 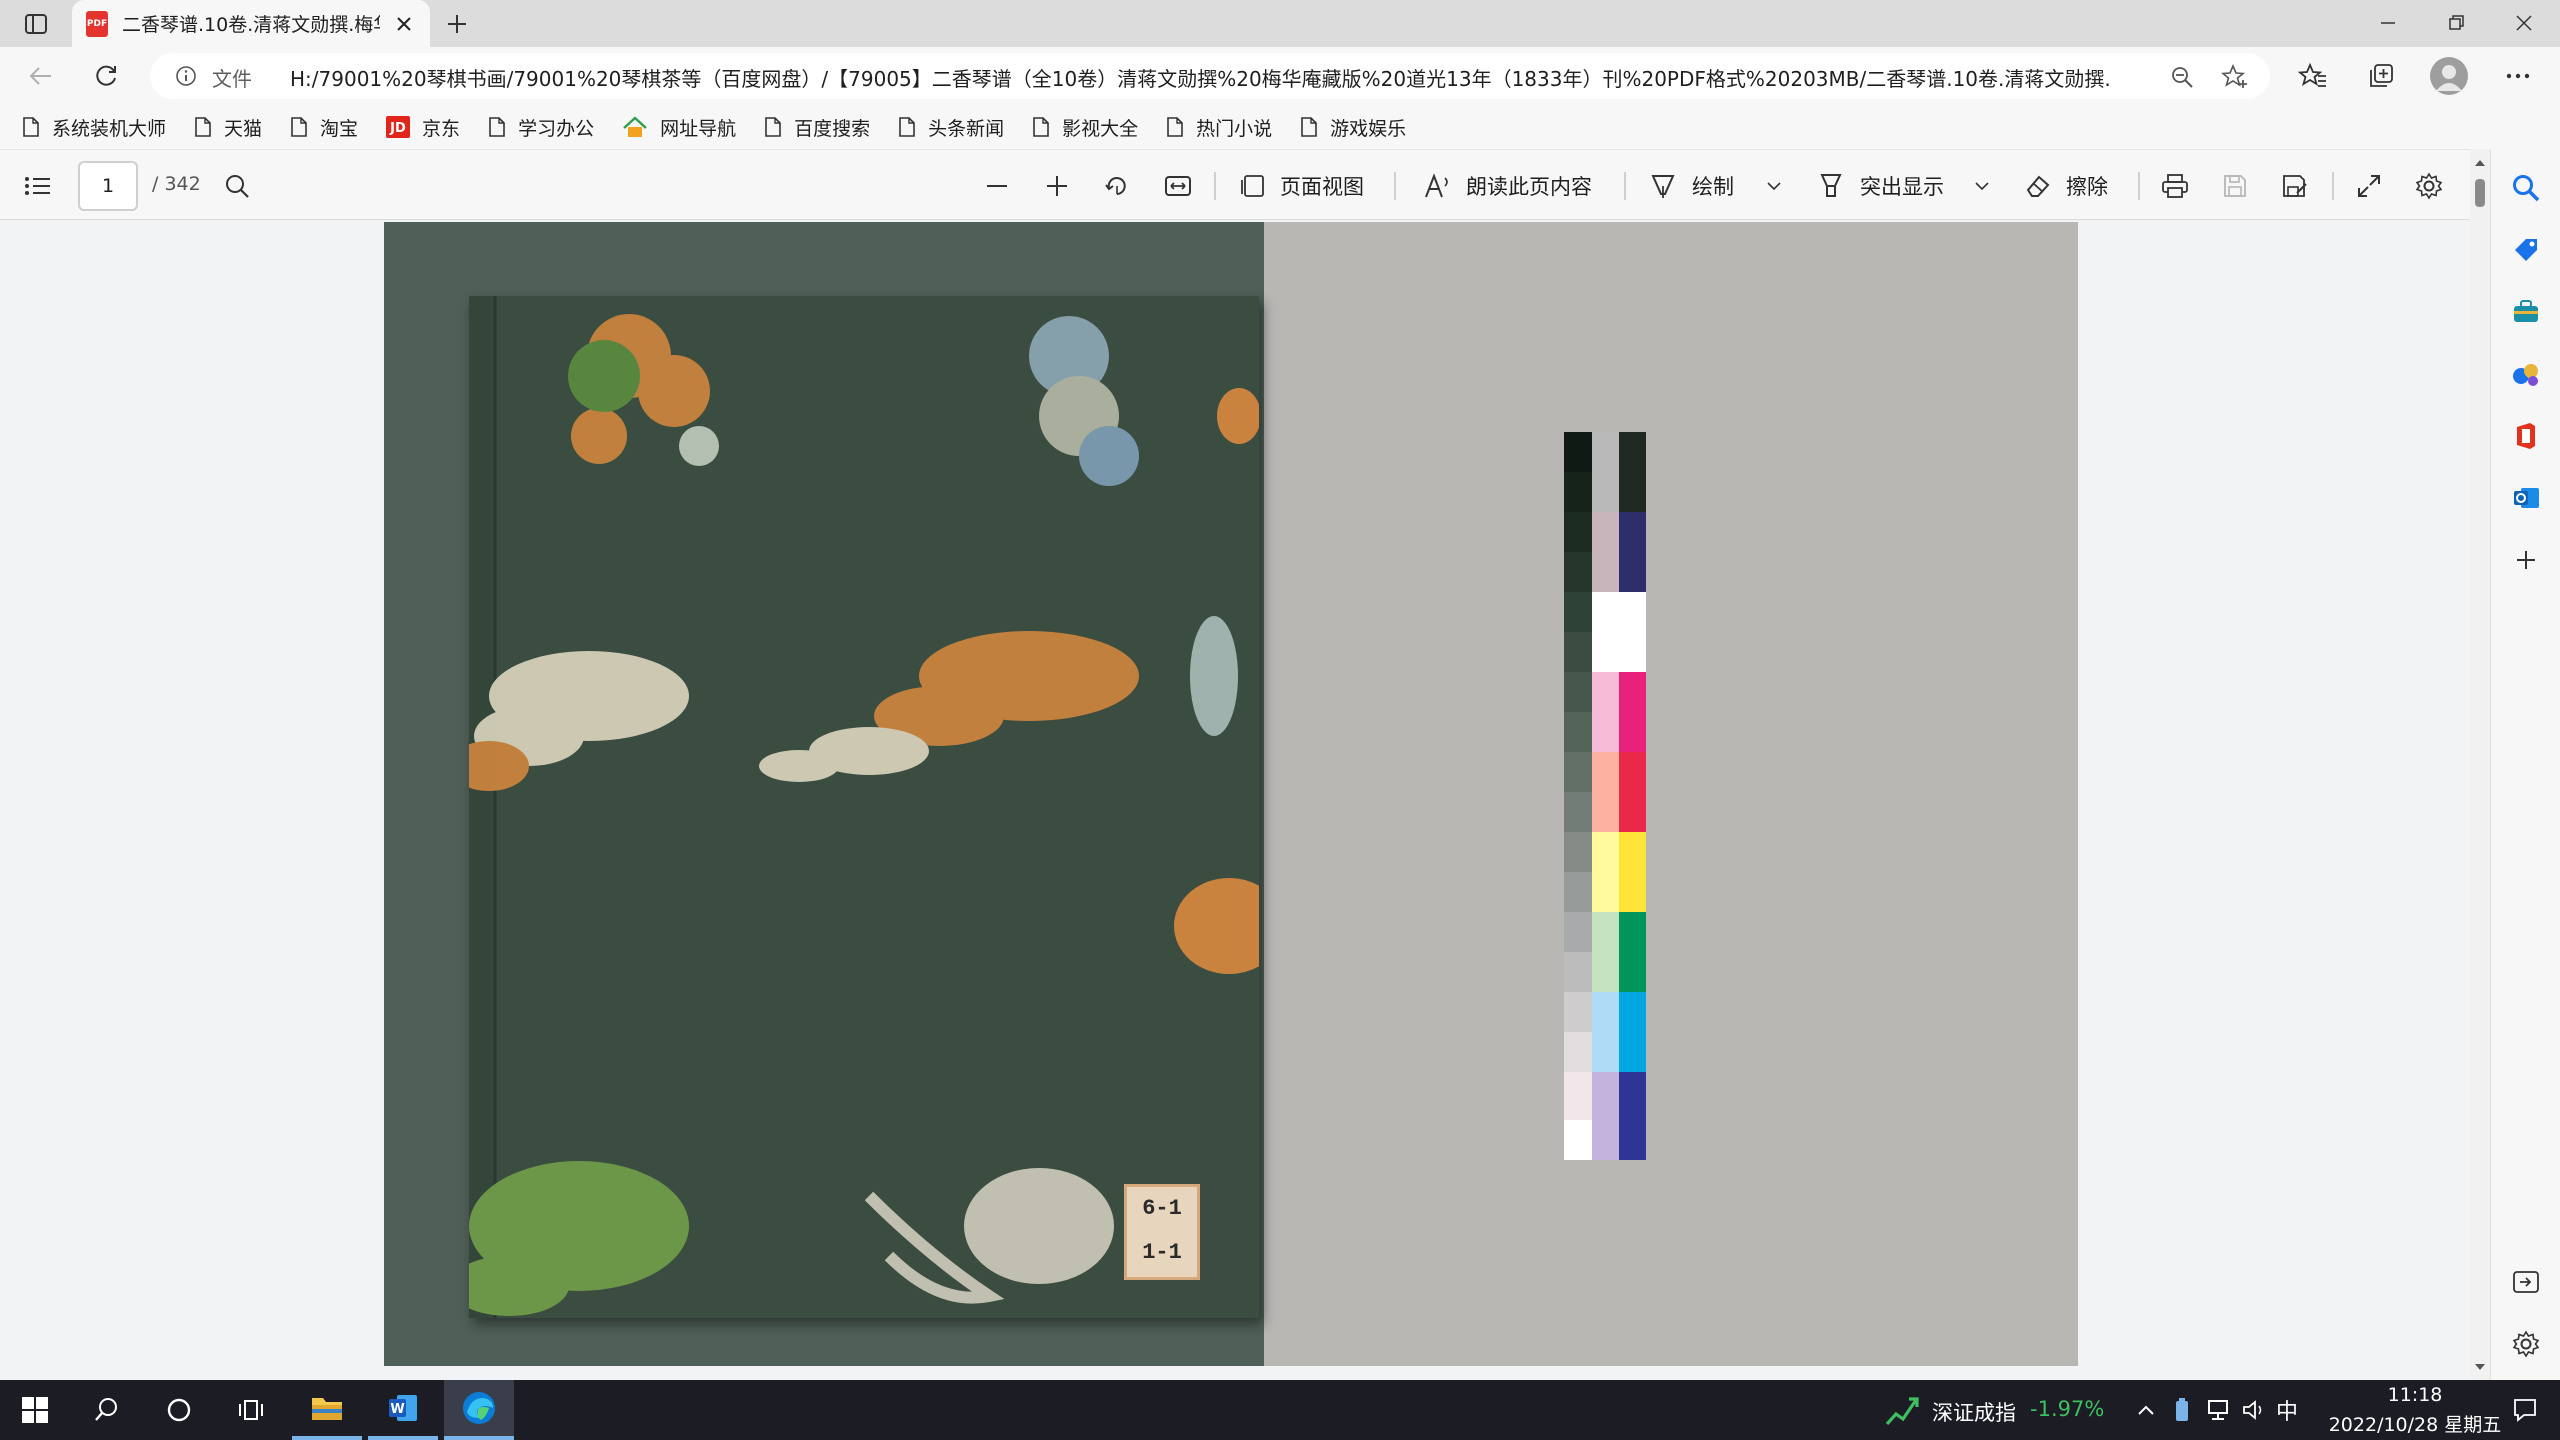 What do you see at coordinates (2526, 1282) in the screenshot?
I see `hide-sidebar-icon` at bounding box center [2526, 1282].